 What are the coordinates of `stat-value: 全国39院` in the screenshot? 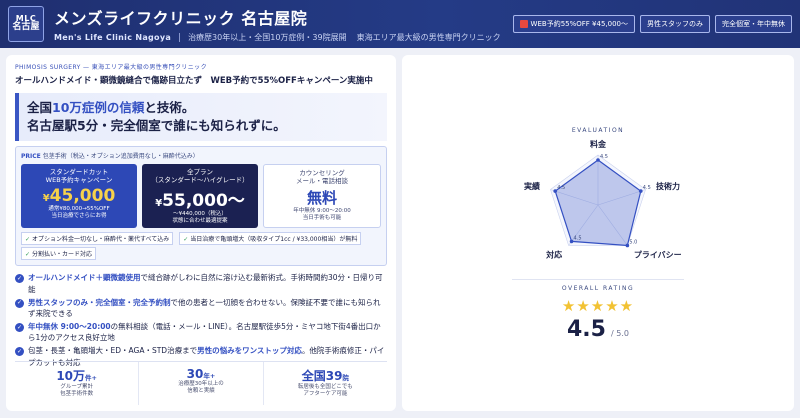 It's located at (325, 375).